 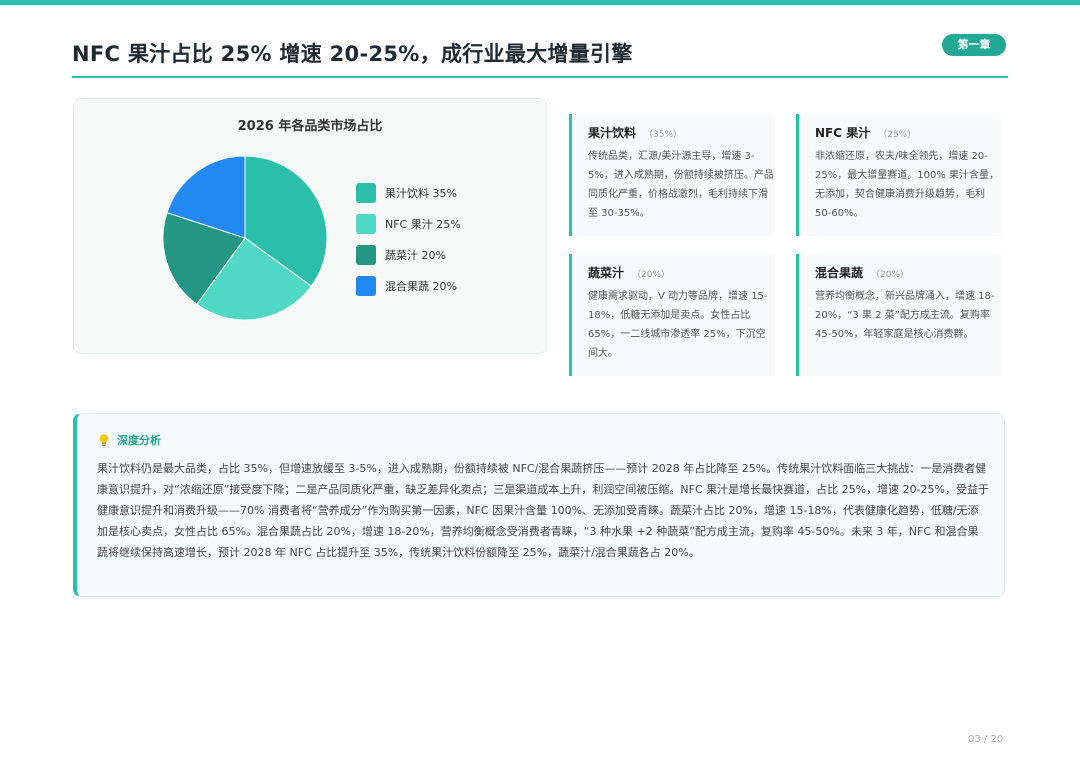 What do you see at coordinates (352, 54) in the screenshot?
I see `page-title: NFC 果汁占比 25% 增速 20-25%，成行业最大增量引擎` at bounding box center [352, 54].